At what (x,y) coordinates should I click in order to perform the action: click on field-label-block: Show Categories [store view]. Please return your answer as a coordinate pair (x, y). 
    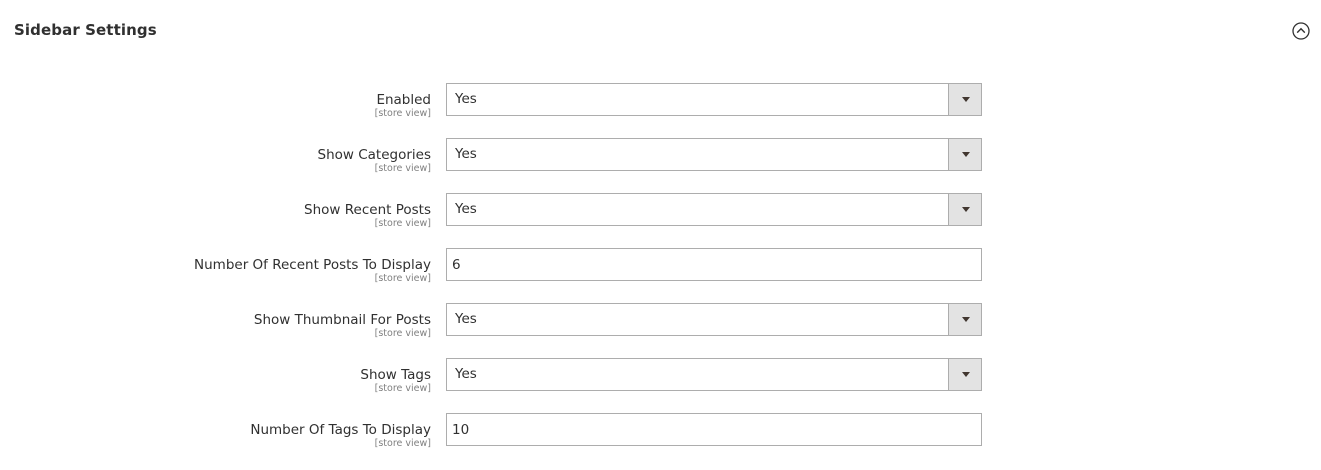
    Looking at the image, I should click on (374, 156).